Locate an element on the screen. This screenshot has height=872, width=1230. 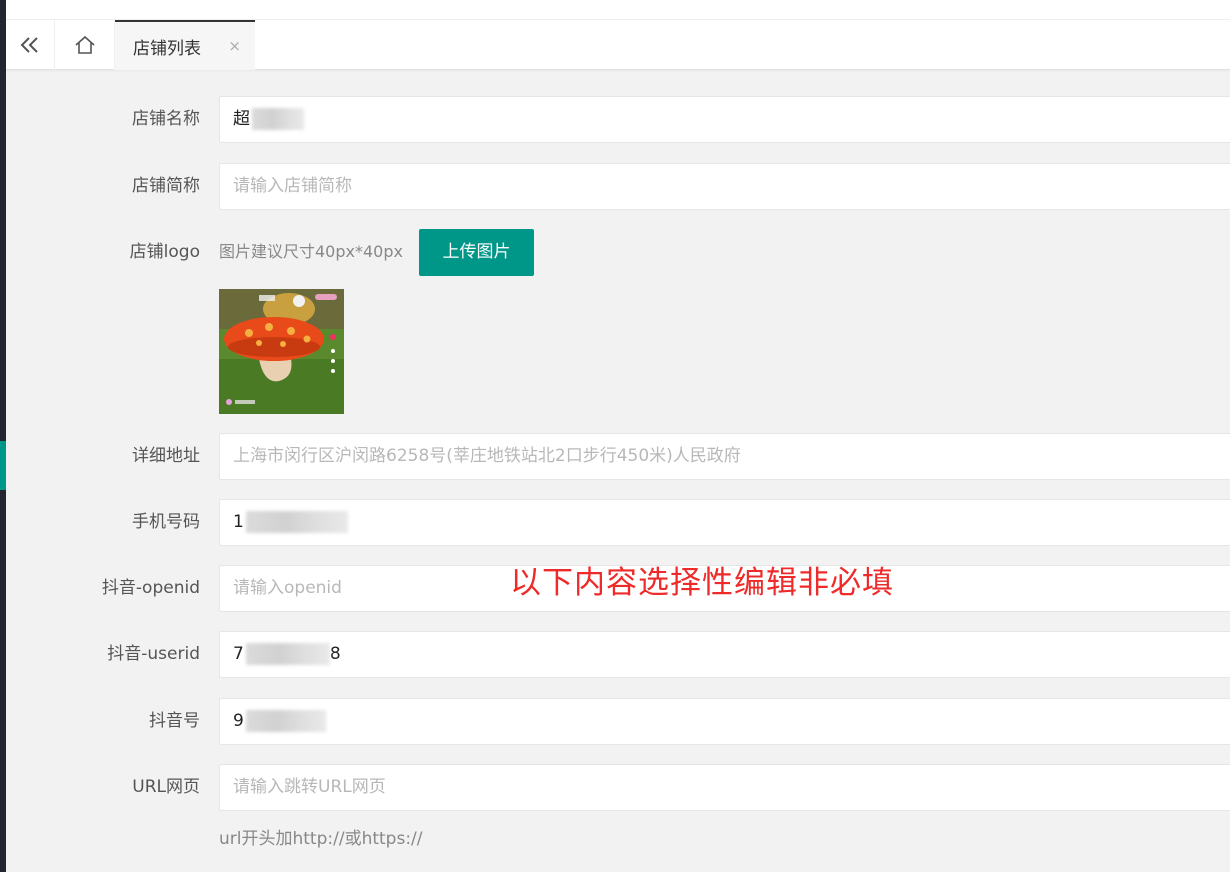
tab-store-list: 店铺列表 × is located at coordinates (185, 45).